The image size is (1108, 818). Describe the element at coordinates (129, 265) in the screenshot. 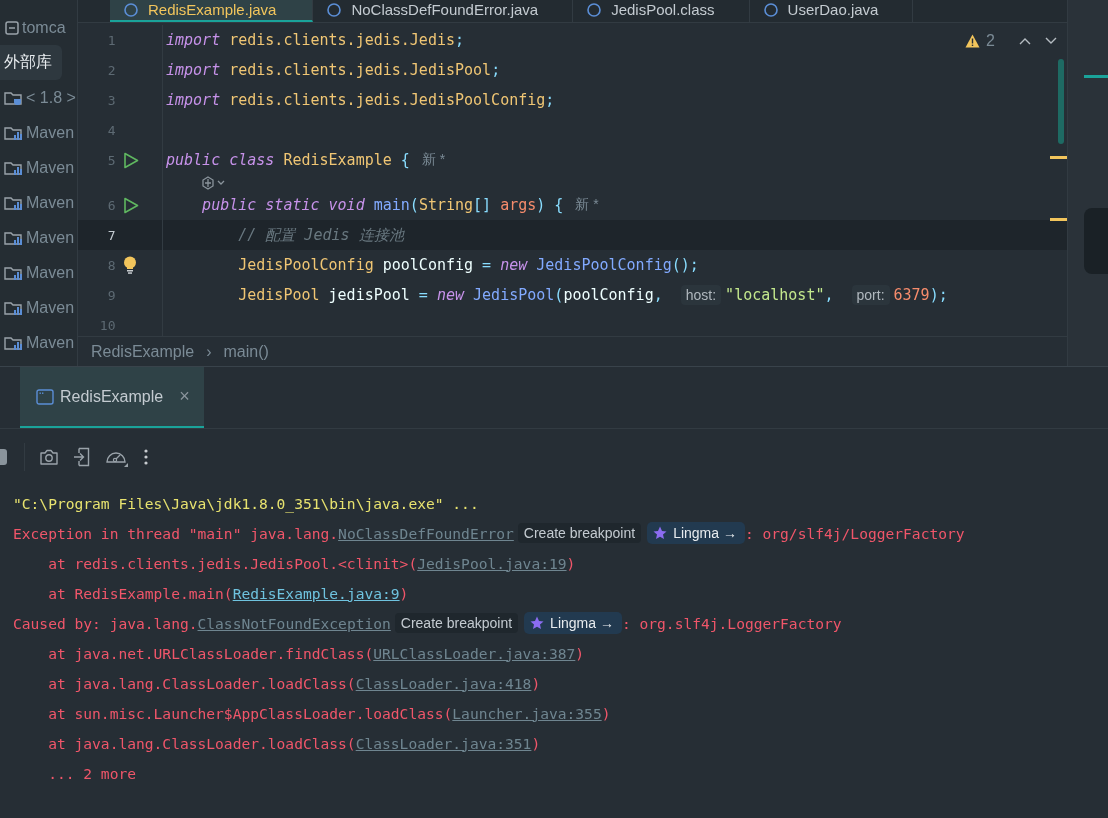

I see `lightbulb-icon` at that location.